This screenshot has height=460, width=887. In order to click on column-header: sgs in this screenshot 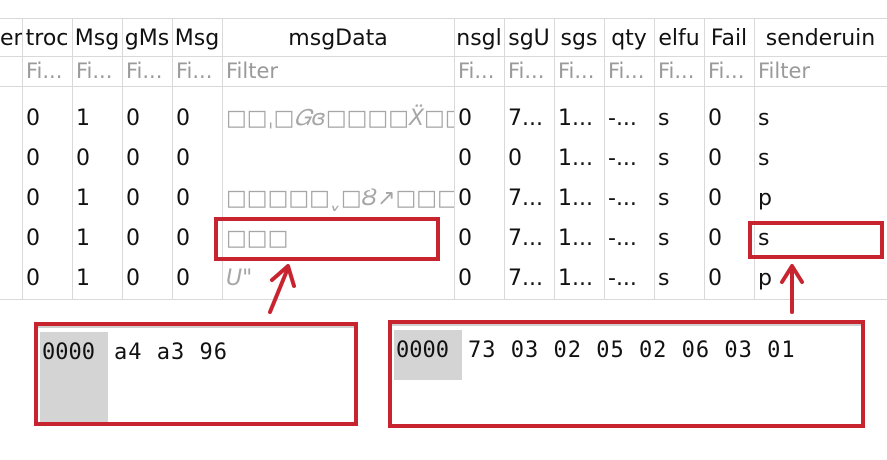, I will do `click(579, 39)`.